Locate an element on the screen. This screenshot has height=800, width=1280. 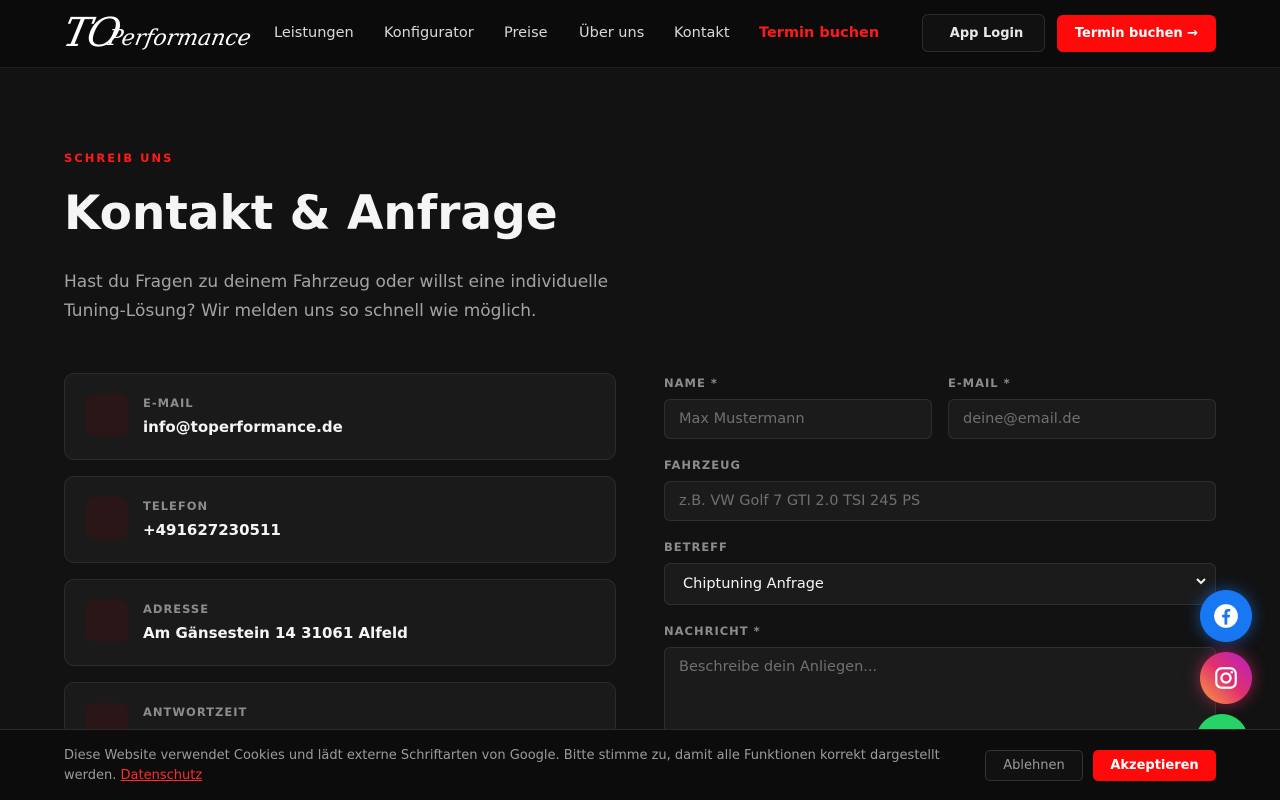
message-label: NACHRICHT * is located at coordinates (712, 631).